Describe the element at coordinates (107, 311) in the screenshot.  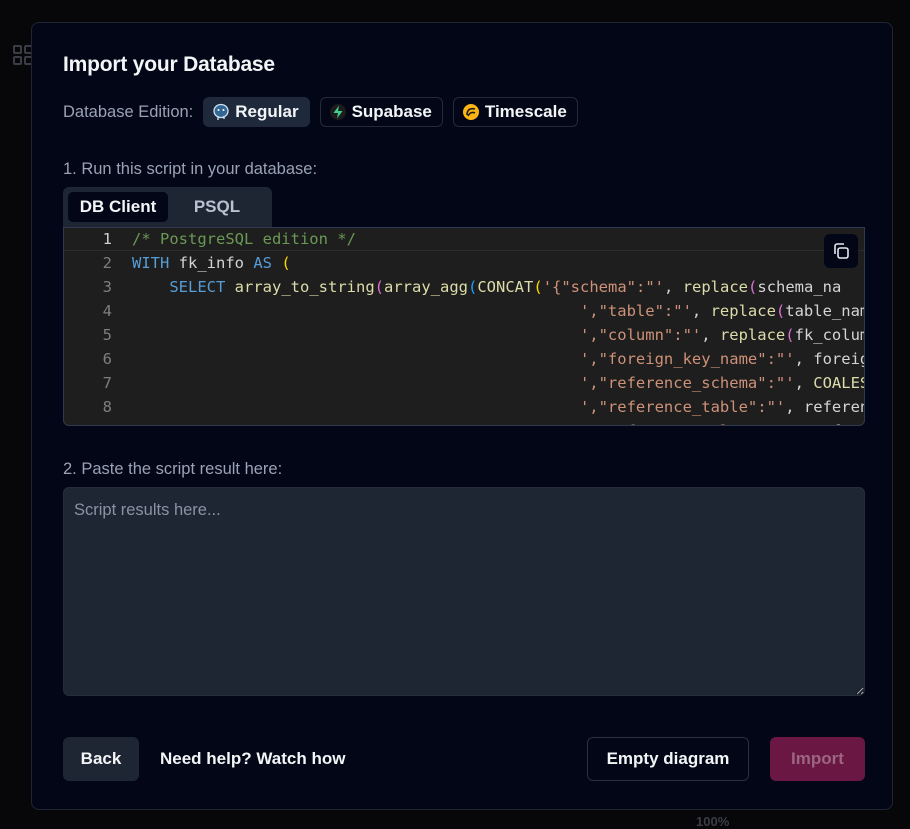
I see `line-number: 4` at that location.